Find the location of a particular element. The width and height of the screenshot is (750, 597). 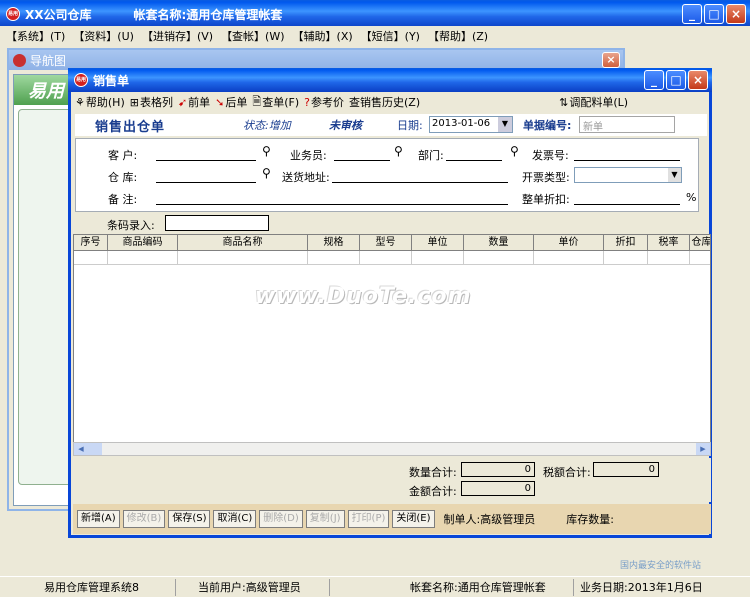

sales-minimize-button: _ is located at coordinates (654, 80).